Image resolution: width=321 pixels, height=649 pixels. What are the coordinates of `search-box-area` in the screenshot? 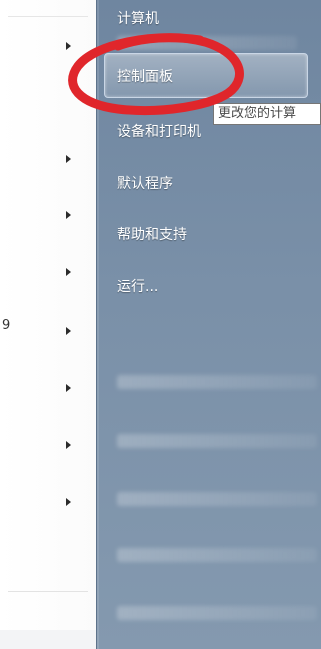 It's located at (48, 639).